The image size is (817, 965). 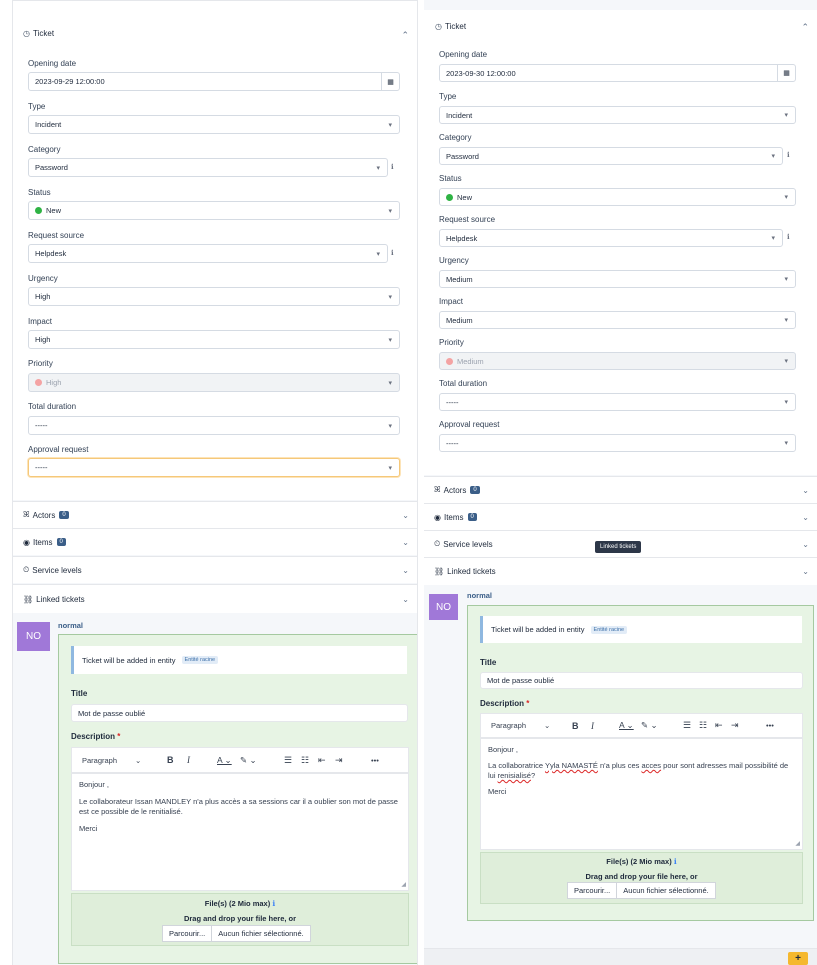 I want to click on right-ticket-title: Ticket, so click(x=456, y=26).